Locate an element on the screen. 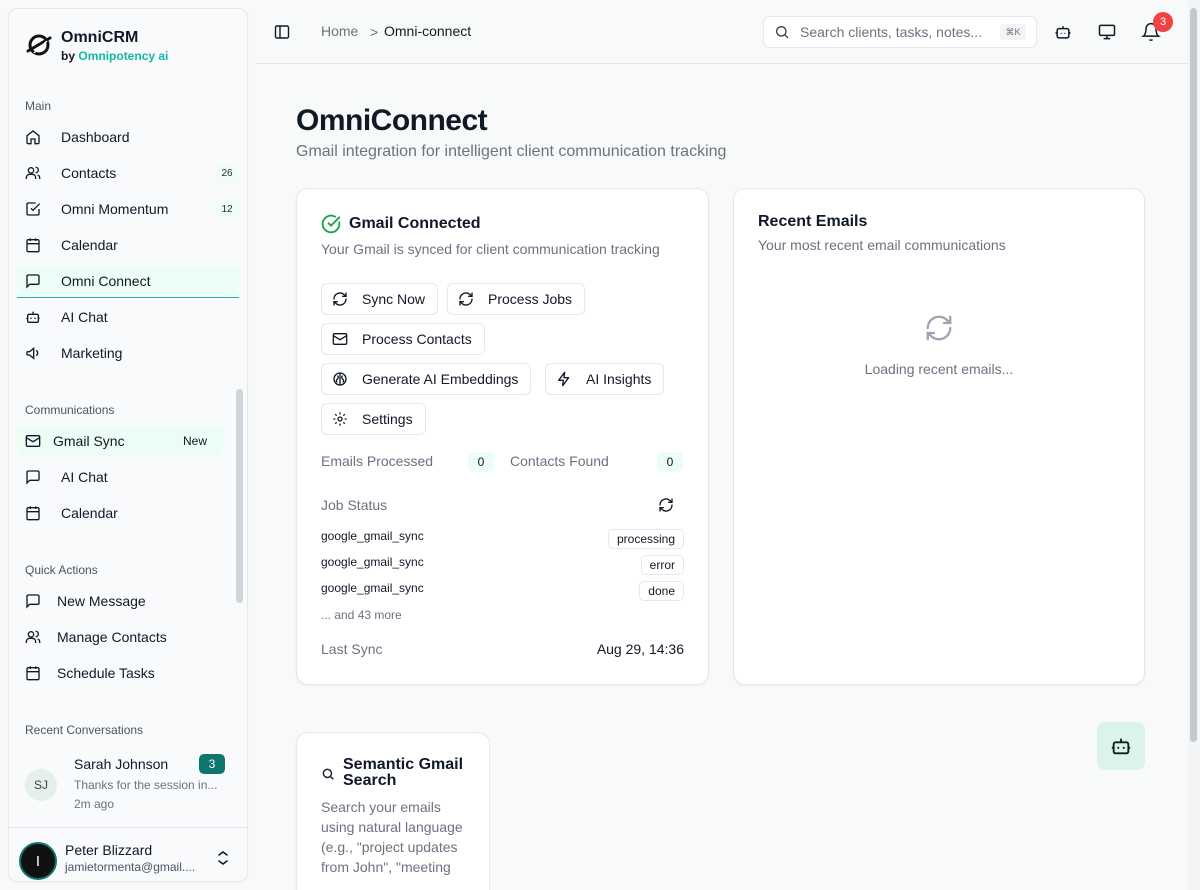 The height and width of the screenshot is (890, 1200). sidebar-item-label: Omni Momentum is located at coordinates (115, 209).